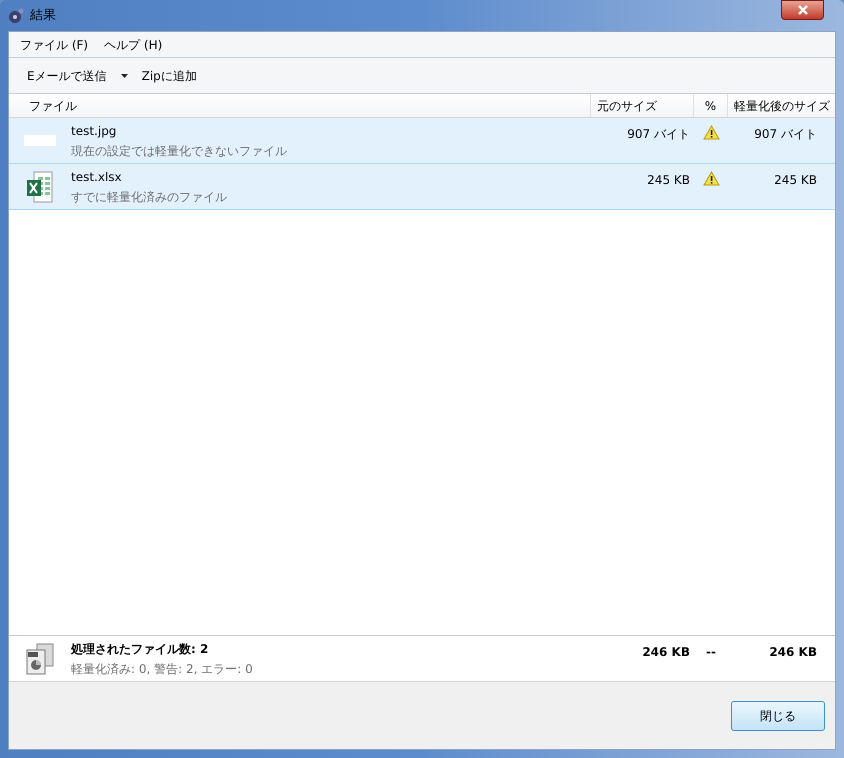  Describe the element at coordinates (422, 141) in the screenshot. I see `file-row: test.jpg 現在の設定では軽量化できないファイル 907 バイト 907 バイト` at that location.